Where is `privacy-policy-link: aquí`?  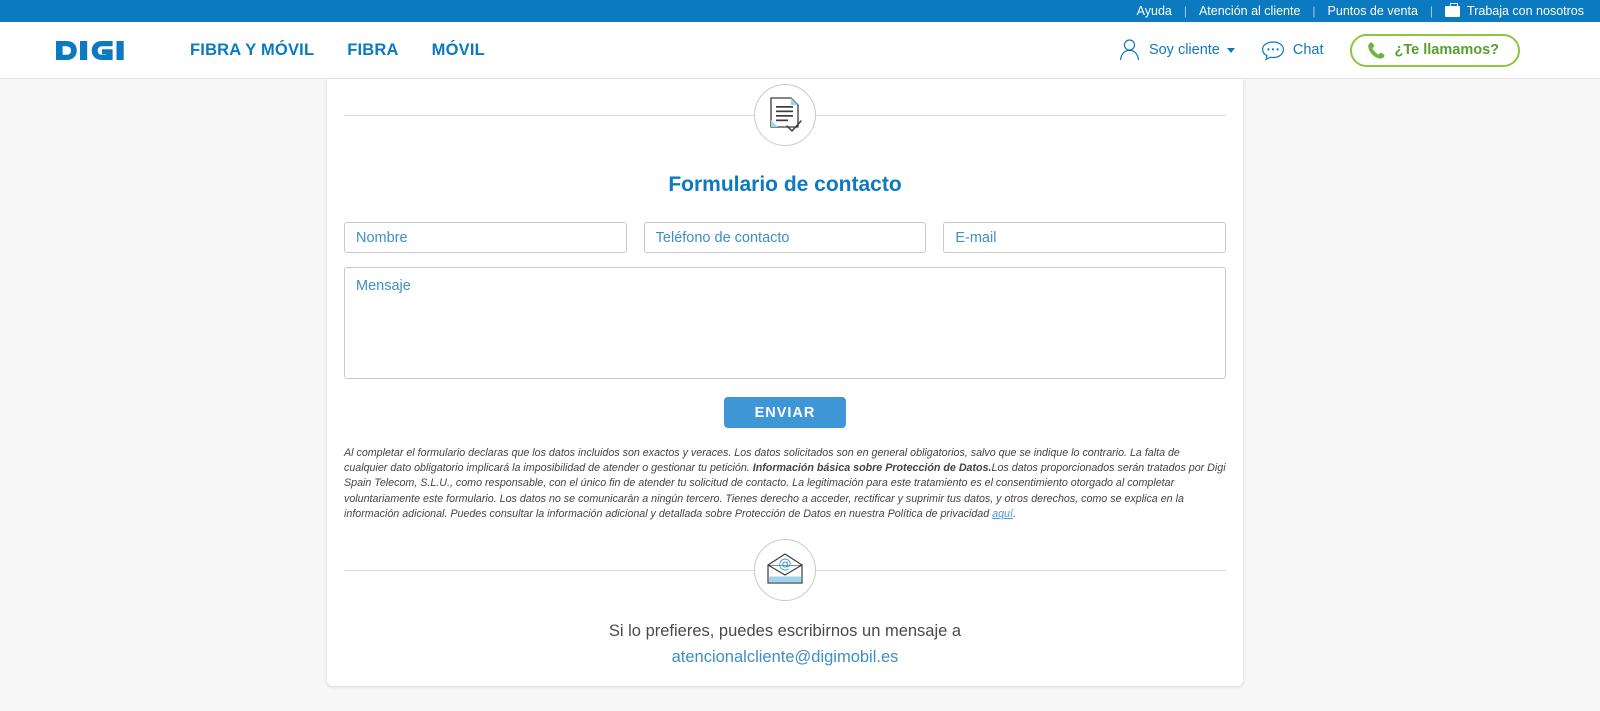 privacy-policy-link: aquí is located at coordinates (1002, 514).